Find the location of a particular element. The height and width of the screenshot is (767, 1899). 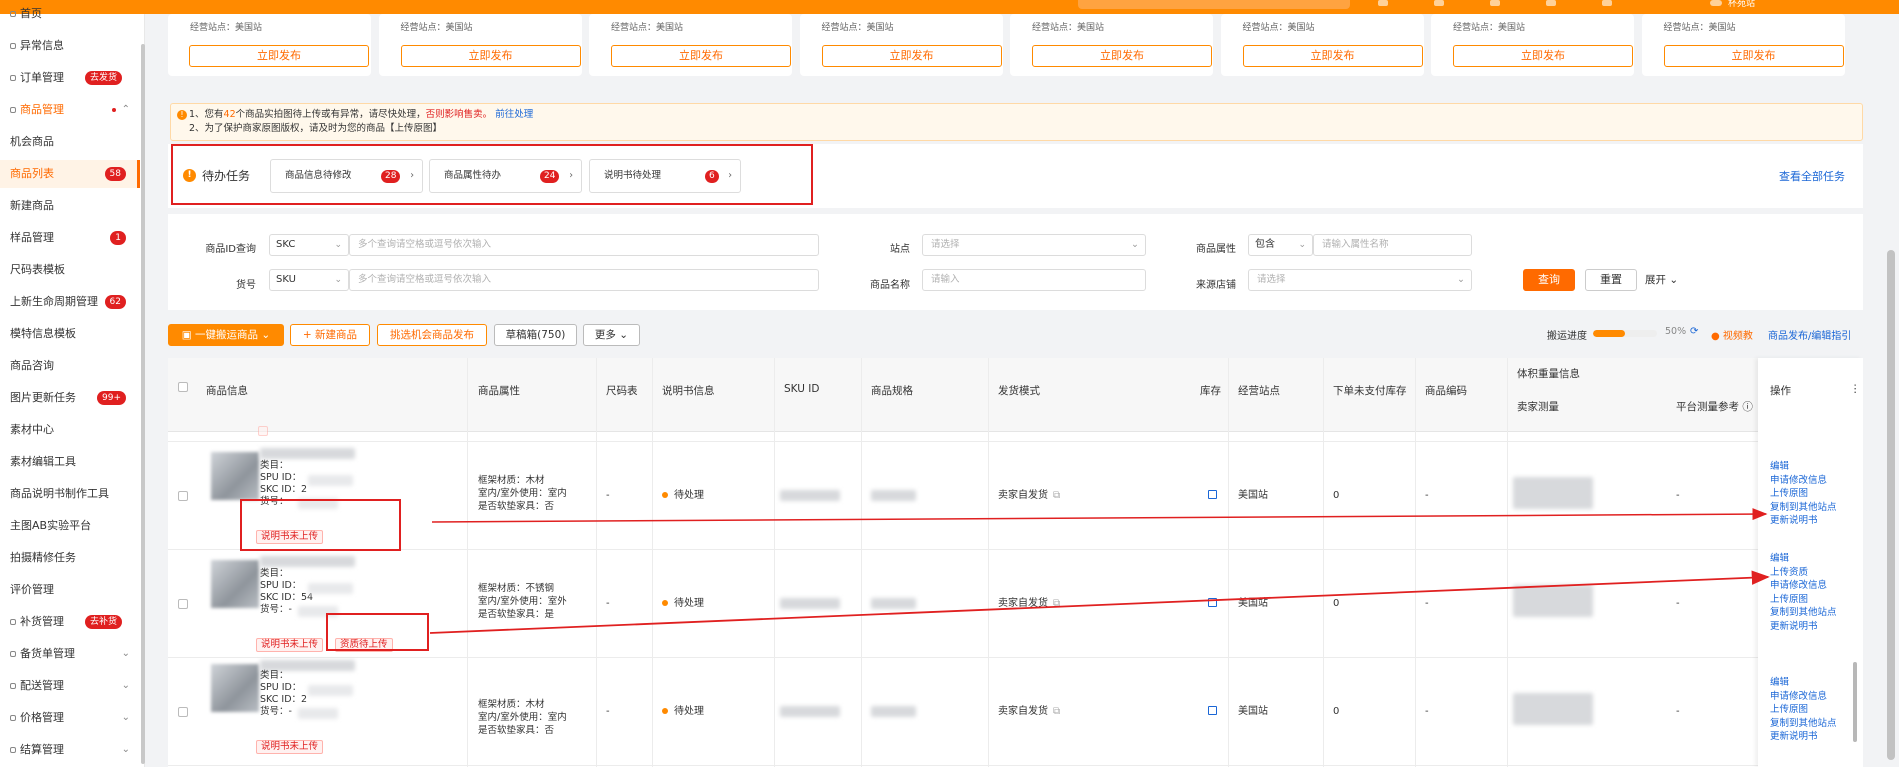

annotation-arrows is located at coordinates (1099, 571).